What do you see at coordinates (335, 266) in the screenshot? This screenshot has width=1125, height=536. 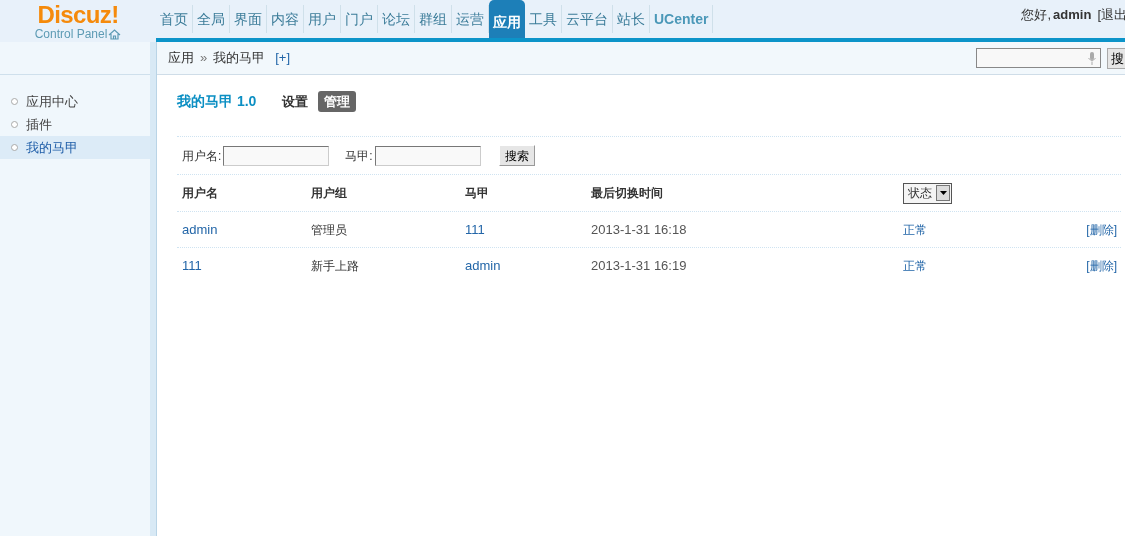 I see `table-cell-text: 新手上路` at bounding box center [335, 266].